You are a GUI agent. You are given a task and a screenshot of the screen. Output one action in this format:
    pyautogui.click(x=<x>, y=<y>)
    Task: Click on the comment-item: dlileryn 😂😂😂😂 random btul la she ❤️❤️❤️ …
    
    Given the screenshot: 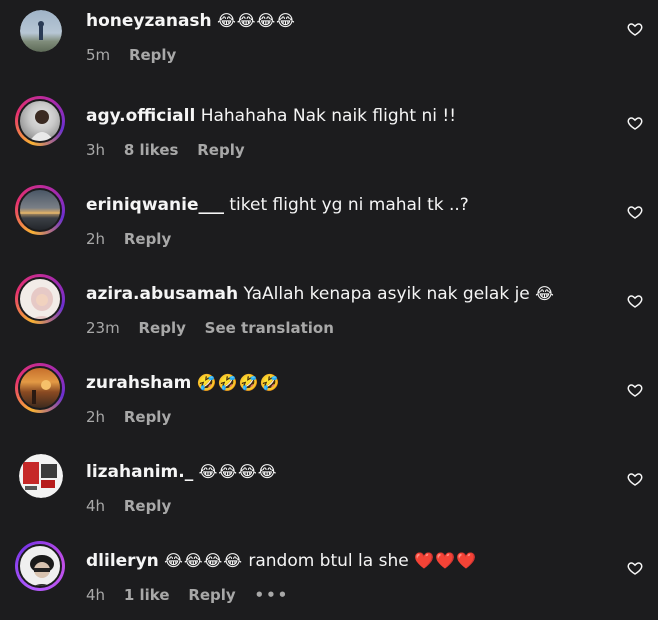 What is the action you would take?
    pyautogui.click(x=329, y=580)
    